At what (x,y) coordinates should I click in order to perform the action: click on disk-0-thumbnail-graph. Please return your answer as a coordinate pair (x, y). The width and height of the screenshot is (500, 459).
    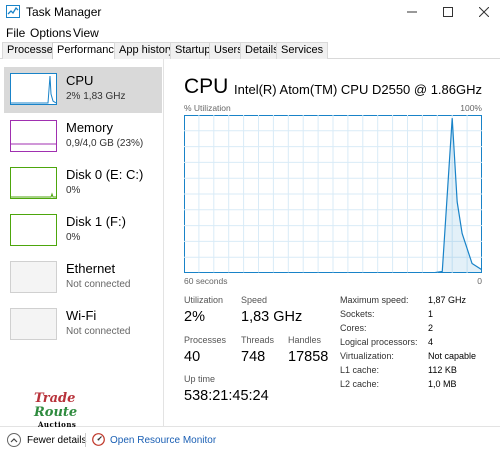
    Looking at the image, I should click on (33, 183).